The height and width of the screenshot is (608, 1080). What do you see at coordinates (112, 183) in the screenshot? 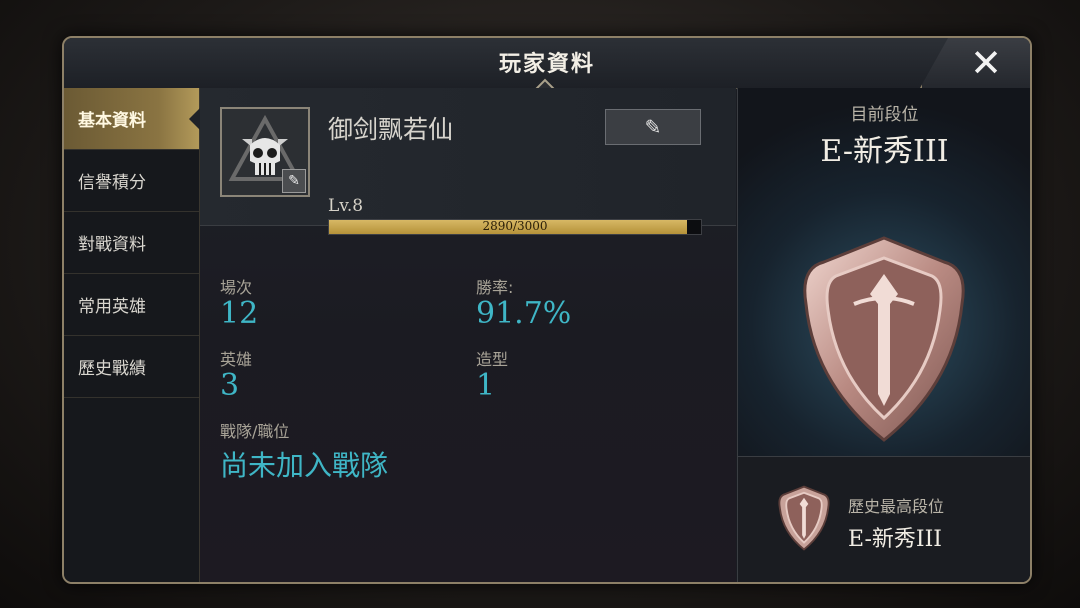
I see `sidebar-item-label: 信譽積分` at bounding box center [112, 183].